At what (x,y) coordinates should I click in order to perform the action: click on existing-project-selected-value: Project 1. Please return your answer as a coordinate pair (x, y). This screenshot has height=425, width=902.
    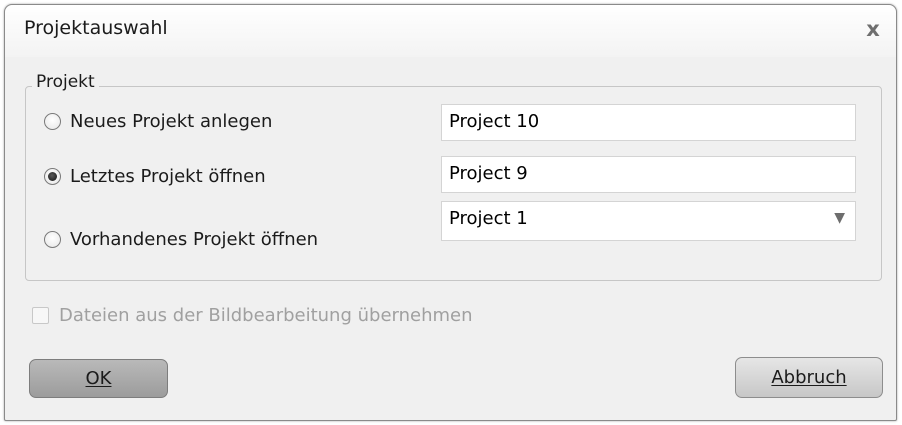
    Looking at the image, I should click on (488, 218).